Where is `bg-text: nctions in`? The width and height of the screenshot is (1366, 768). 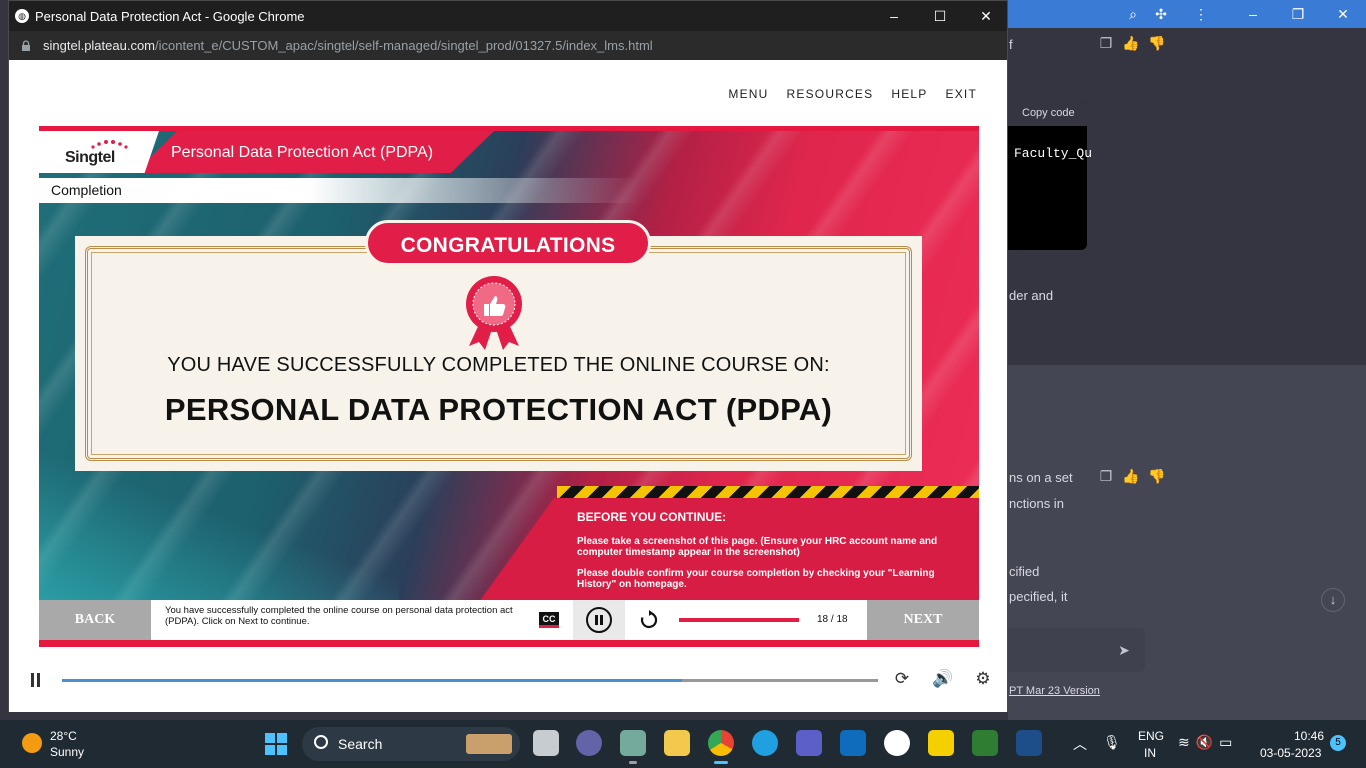 bg-text: nctions in is located at coordinates (1036, 503).